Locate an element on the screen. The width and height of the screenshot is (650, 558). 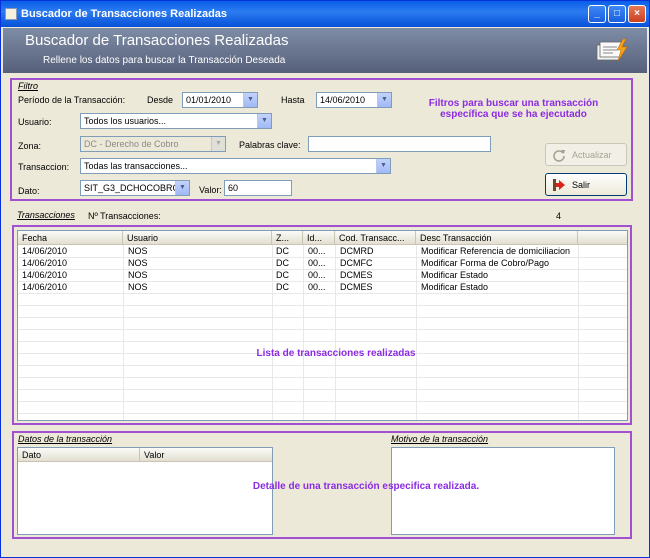
cell-cod-transaccion: DCMRD is located at coordinates (357, 251).